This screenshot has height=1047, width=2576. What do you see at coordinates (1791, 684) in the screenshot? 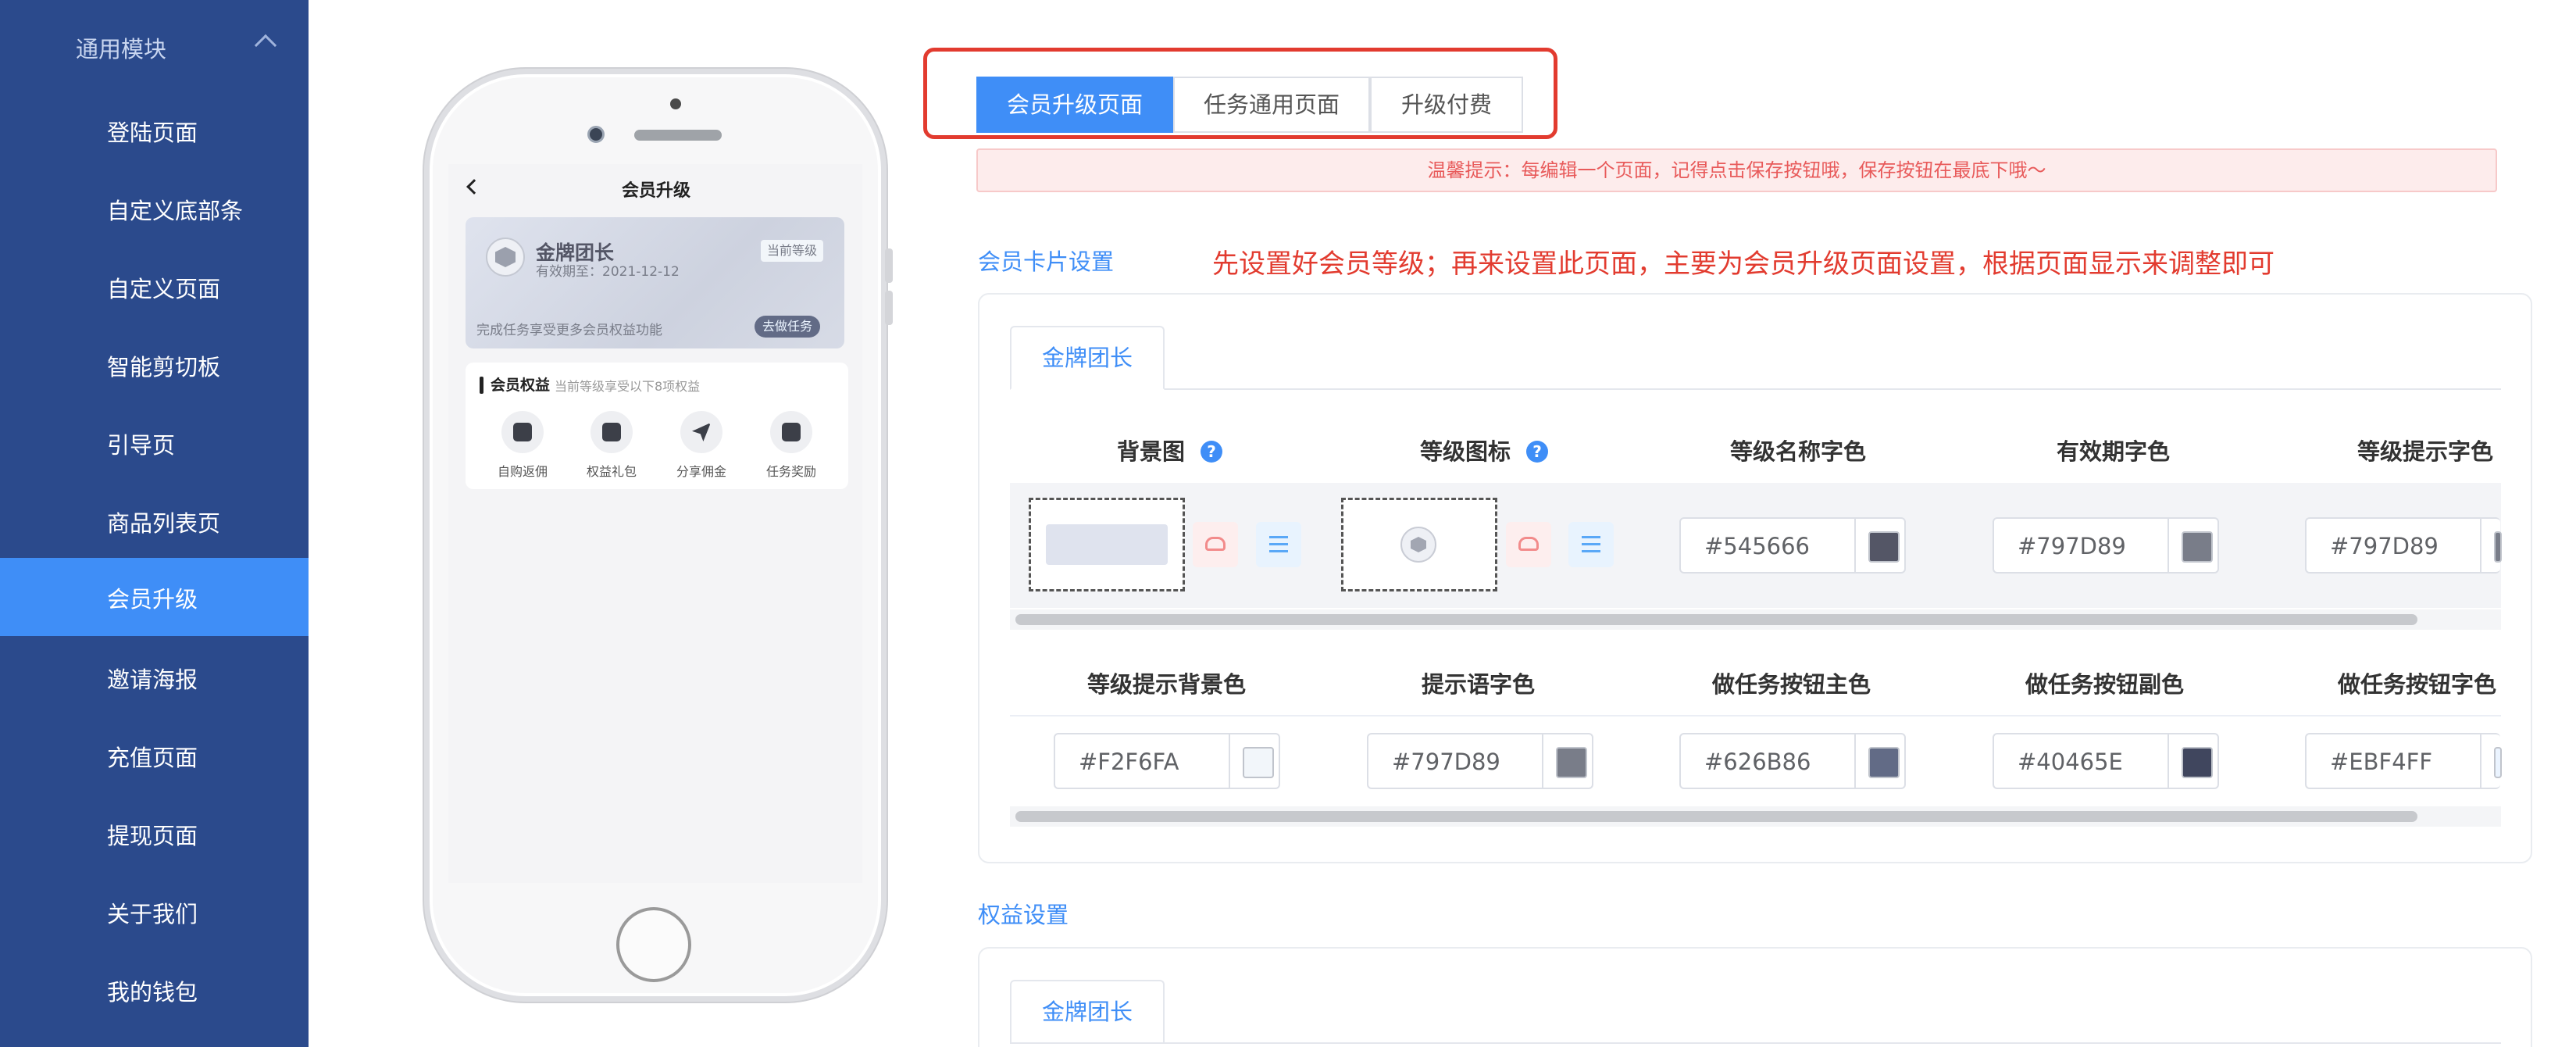
I see `col-header-task-btn-main: 做任务按钮主色` at bounding box center [1791, 684].